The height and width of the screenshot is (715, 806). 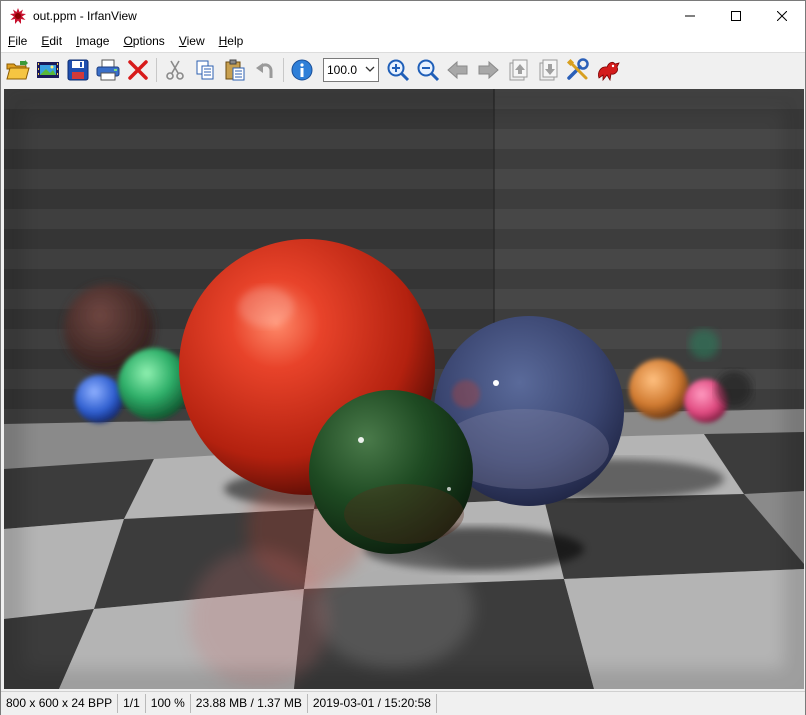 I want to click on close-button, so click(x=782, y=16).